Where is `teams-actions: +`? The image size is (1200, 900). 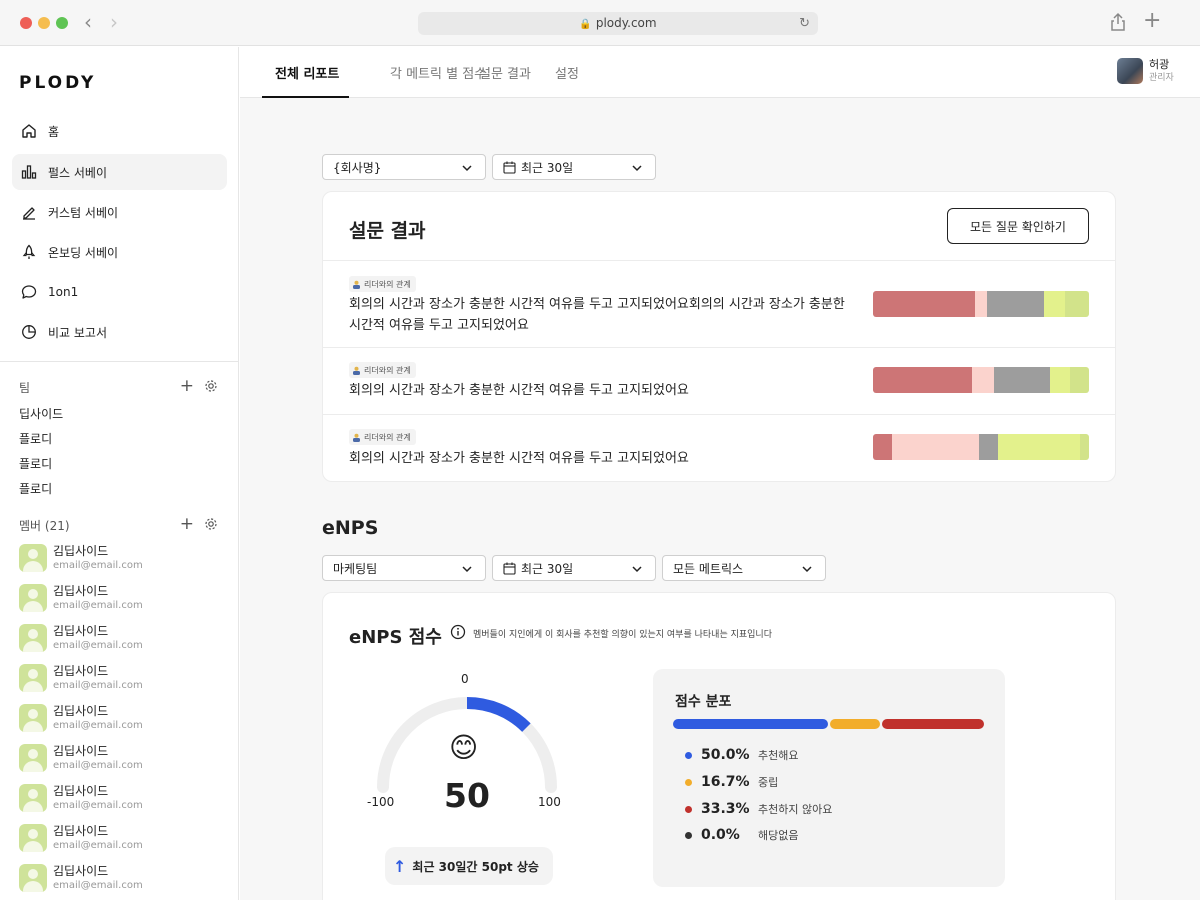
teams-actions: + is located at coordinates (199, 386).